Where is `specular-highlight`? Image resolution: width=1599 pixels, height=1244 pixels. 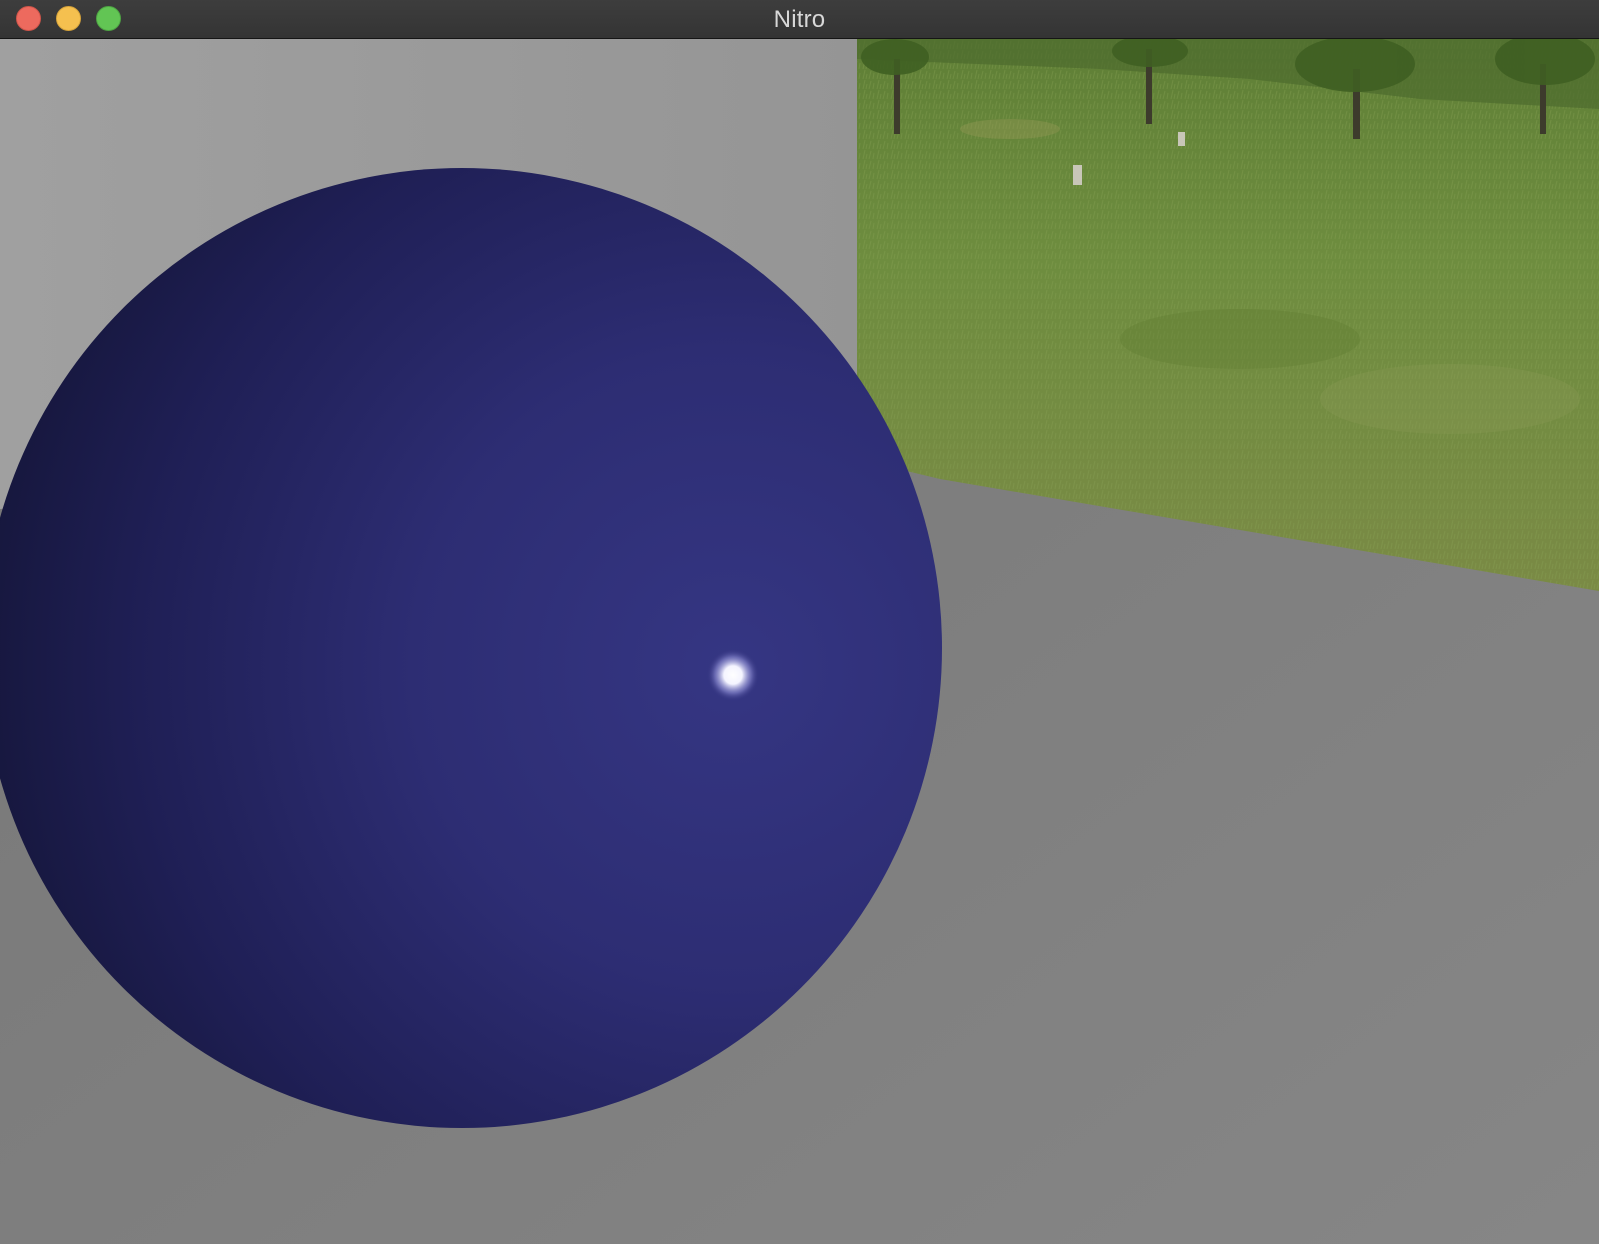
specular-highlight is located at coordinates (733, 675).